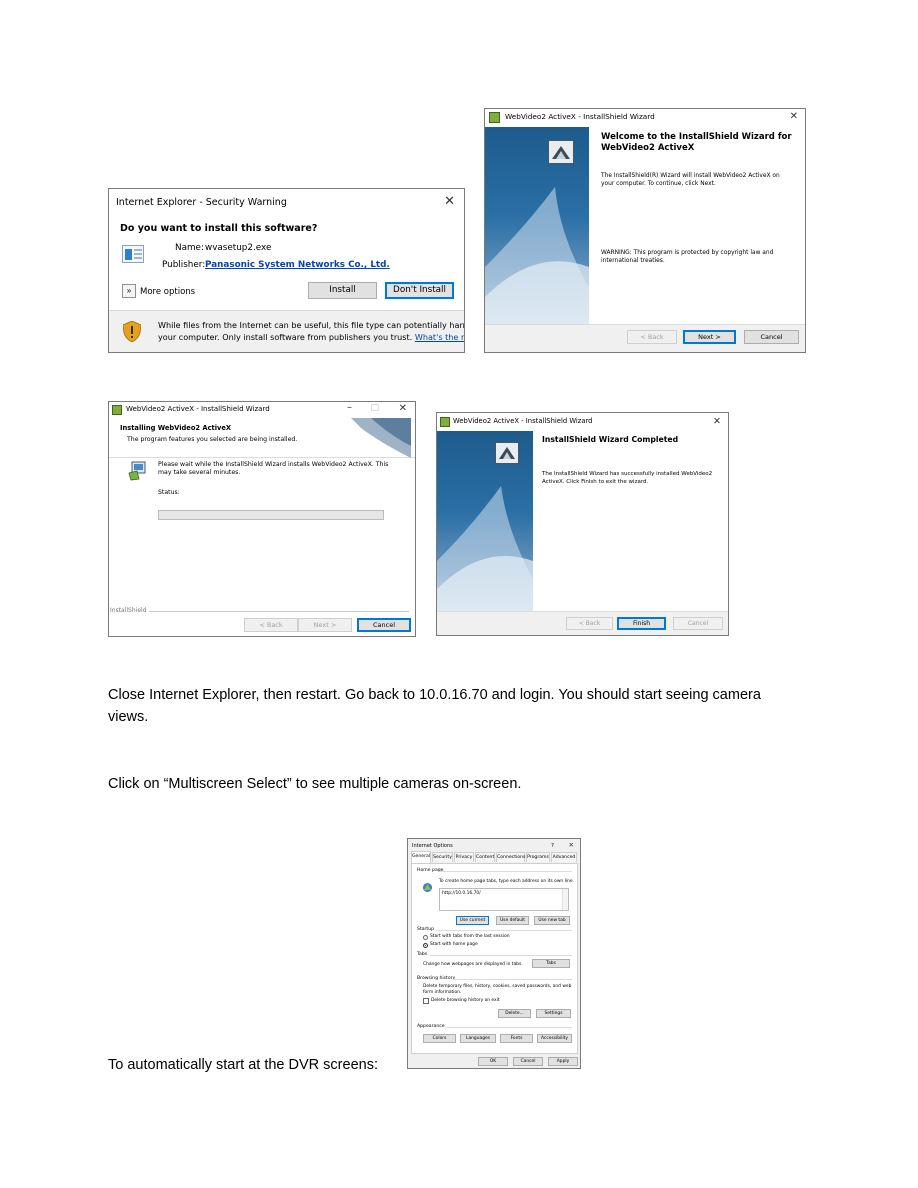 The width and height of the screenshot is (918, 1188). What do you see at coordinates (610, 439) in the screenshot?
I see `completed-heading: InstallShield Wizard Completed` at bounding box center [610, 439].